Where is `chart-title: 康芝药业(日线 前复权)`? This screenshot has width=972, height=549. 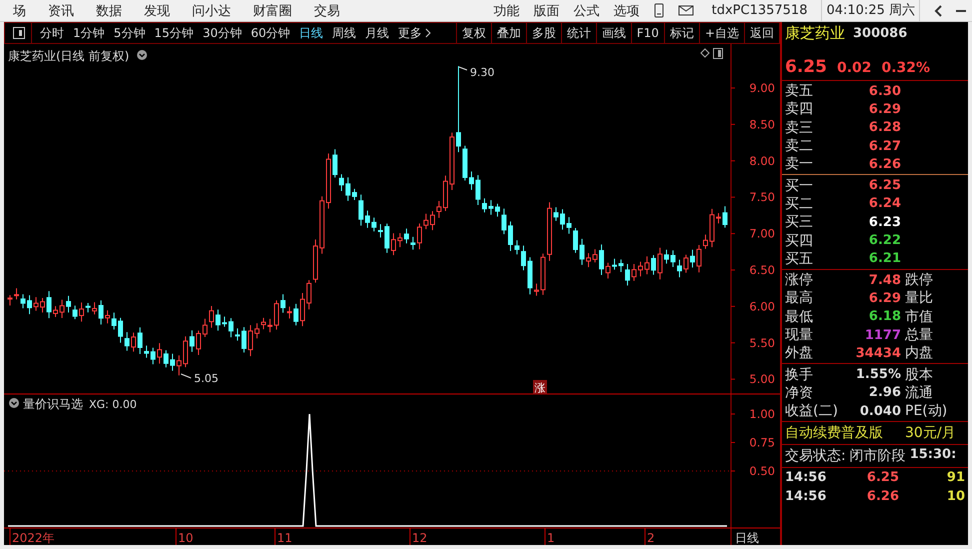 chart-title: 康芝药业(日线 前复权) is located at coordinates (69, 56).